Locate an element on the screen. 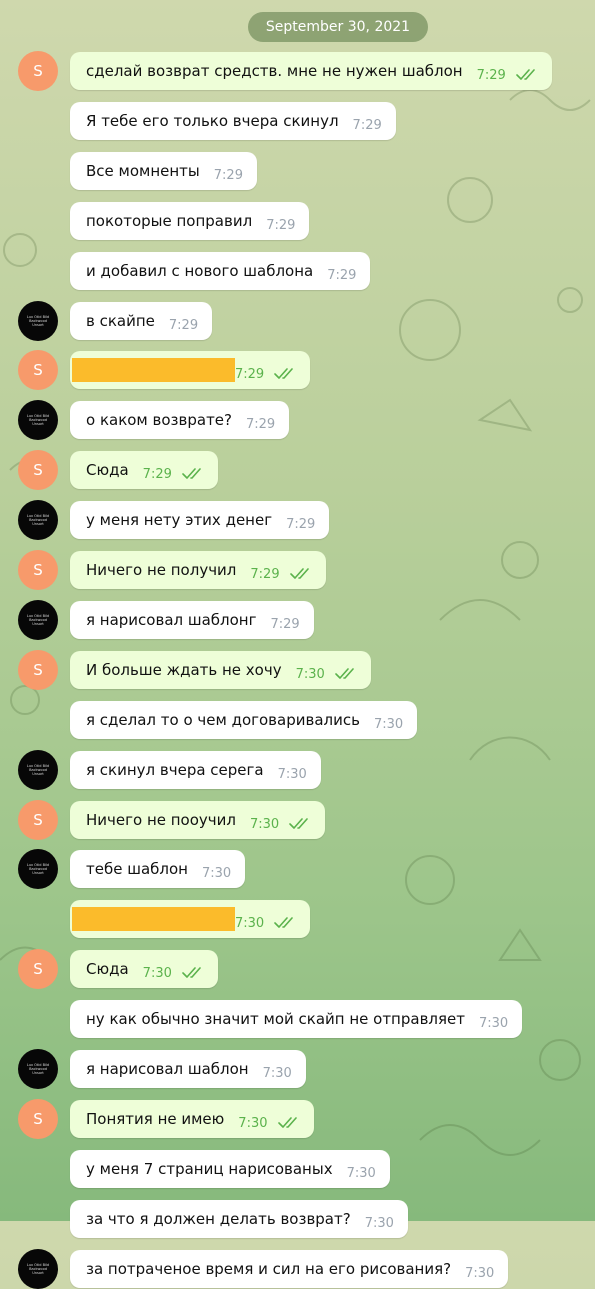  message-text: И больше ждать не хочу is located at coordinates (184, 670).